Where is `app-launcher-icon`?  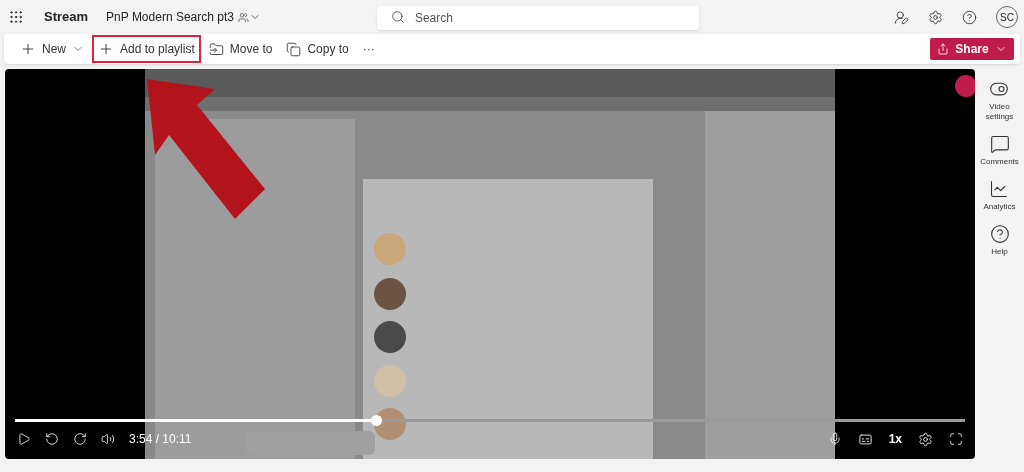 app-launcher-icon is located at coordinates (16, 17).